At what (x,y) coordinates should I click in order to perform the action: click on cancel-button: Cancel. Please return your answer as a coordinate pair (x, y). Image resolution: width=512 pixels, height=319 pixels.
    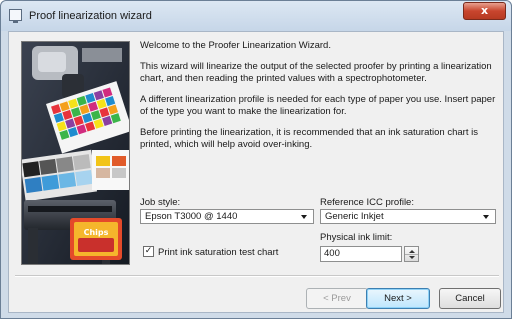
    Looking at the image, I should click on (470, 298).